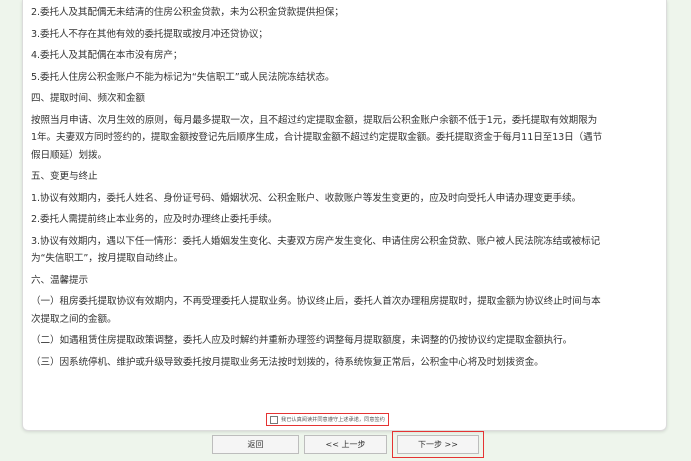 The width and height of the screenshot is (691, 461). Describe the element at coordinates (64, 176) in the screenshot. I see `section-heading-5: 五、变更与终止` at that location.